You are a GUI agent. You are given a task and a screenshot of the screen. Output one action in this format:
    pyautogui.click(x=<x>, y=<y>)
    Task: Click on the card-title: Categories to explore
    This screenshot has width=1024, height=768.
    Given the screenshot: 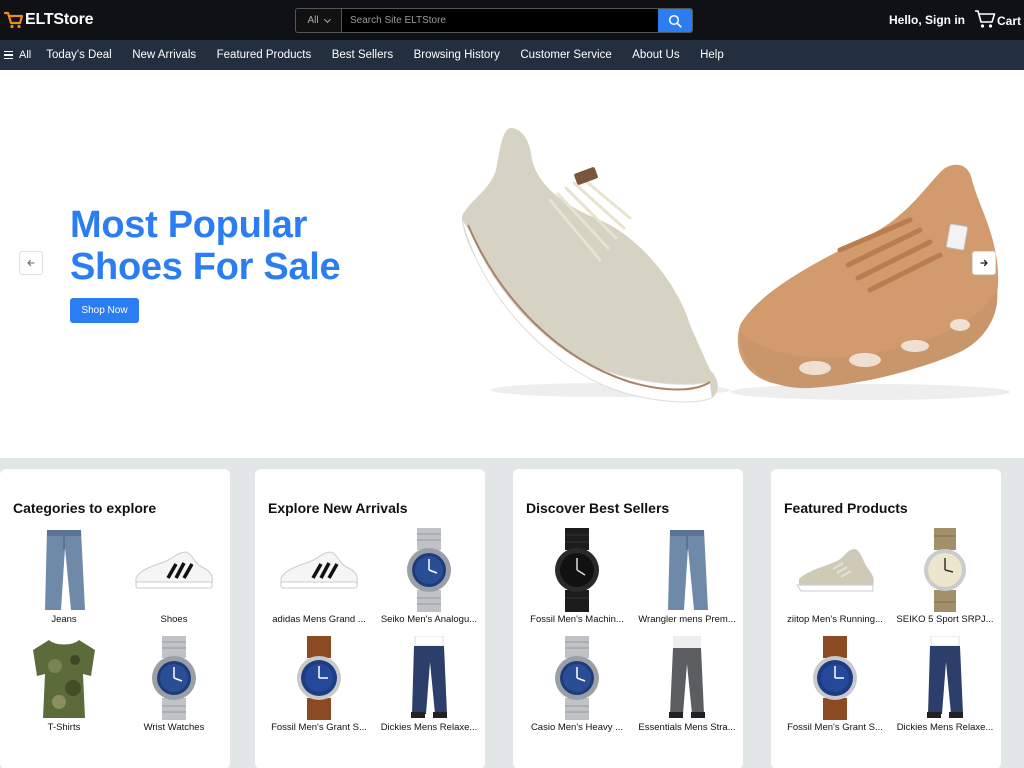 What is the action you would take?
    pyautogui.click(x=85, y=508)
    